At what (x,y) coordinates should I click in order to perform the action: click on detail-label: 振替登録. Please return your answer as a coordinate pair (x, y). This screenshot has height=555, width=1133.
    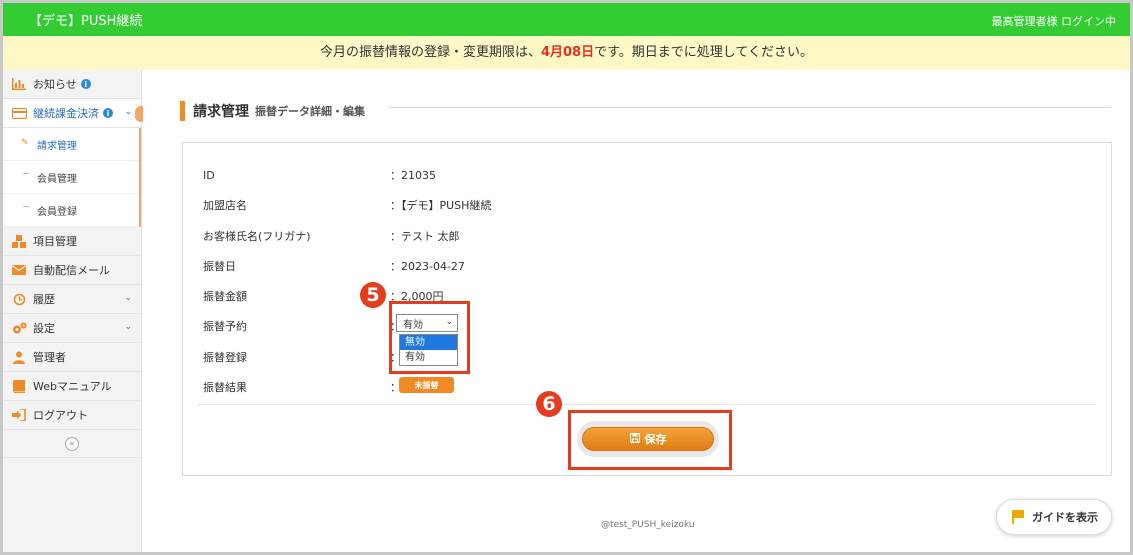
    Looking at the image, I should click on (225, 357).